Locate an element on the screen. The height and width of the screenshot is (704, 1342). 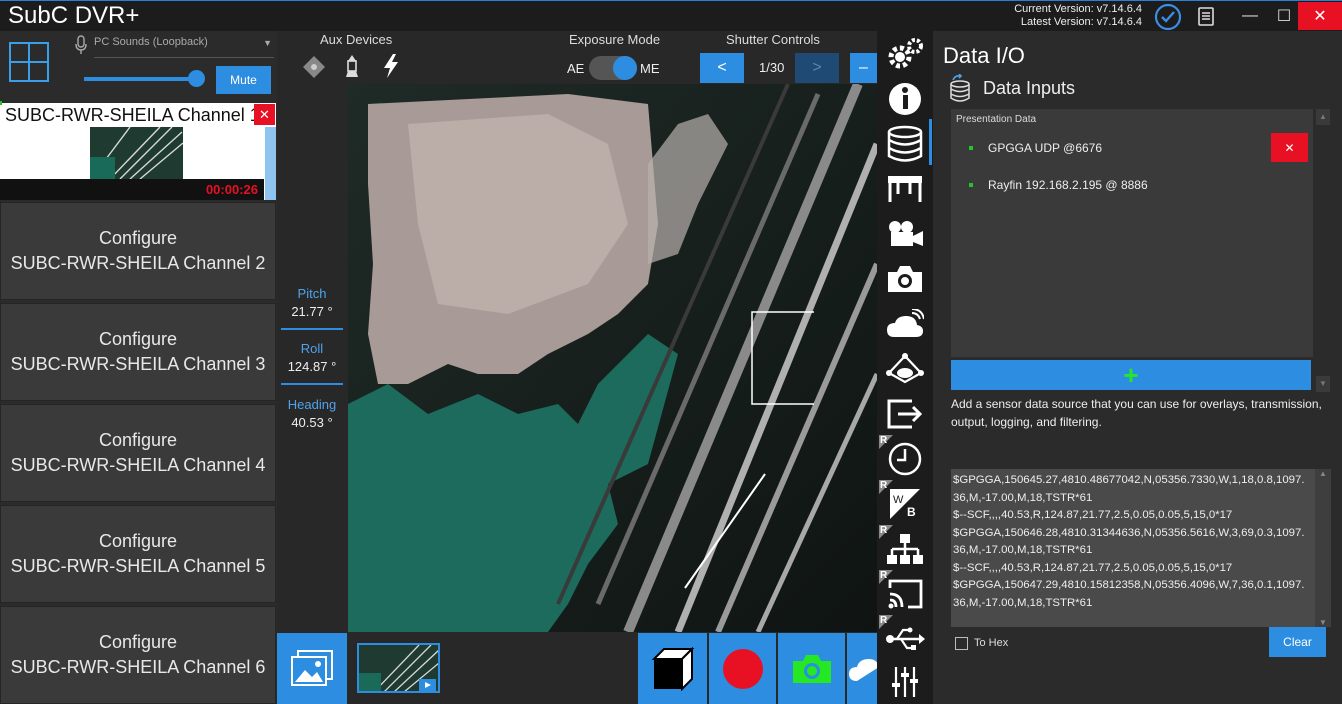
laser-icon is located at coordinates (314, 67).